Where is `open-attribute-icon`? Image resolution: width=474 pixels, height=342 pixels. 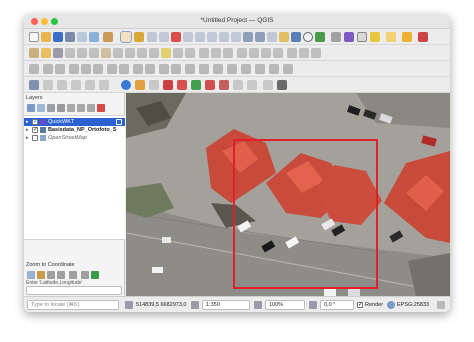
open-attribute-icon is located at coordinates (48, 85).